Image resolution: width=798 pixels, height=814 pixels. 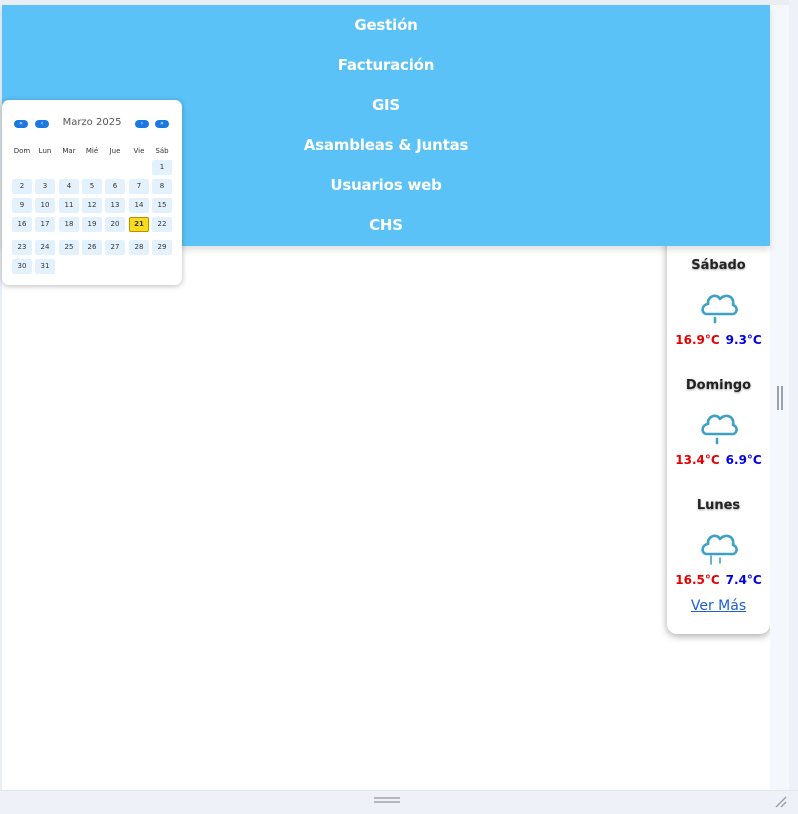 I want to click on weekday-label: Mar, so click(x=69, y=151).